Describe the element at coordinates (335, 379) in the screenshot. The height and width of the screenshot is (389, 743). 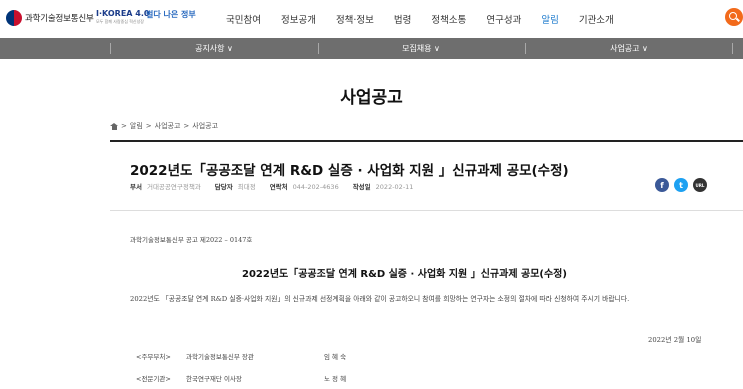
I see `signer-name: 노 정 혜` at that location.